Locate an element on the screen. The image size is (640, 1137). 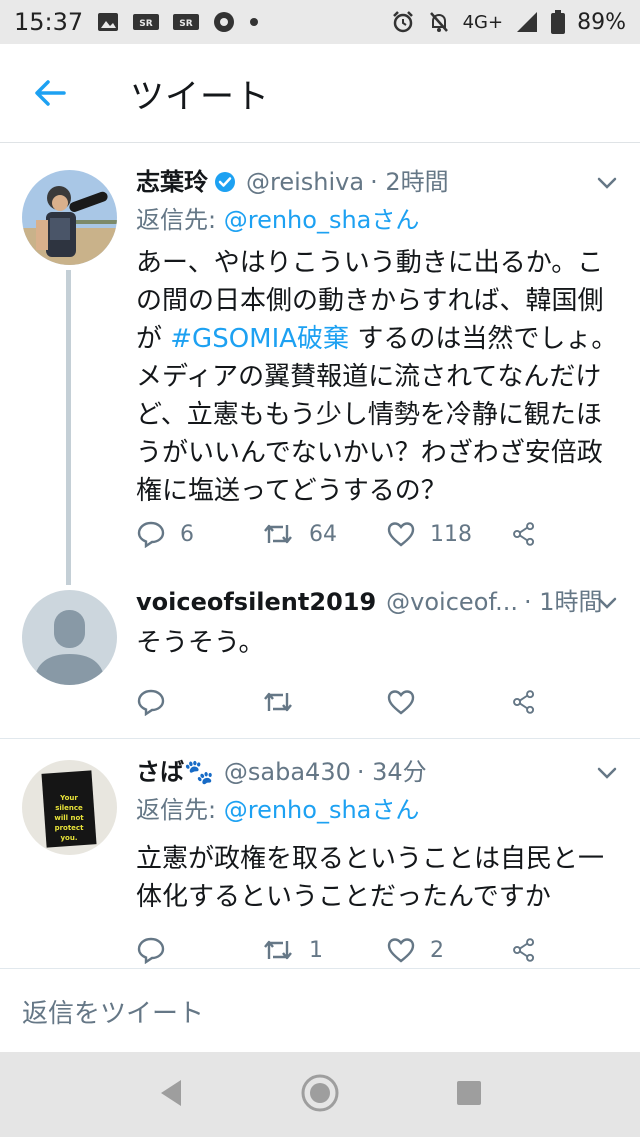
avatar: Your silence will not protect you. is located at coordinates (69, 807).